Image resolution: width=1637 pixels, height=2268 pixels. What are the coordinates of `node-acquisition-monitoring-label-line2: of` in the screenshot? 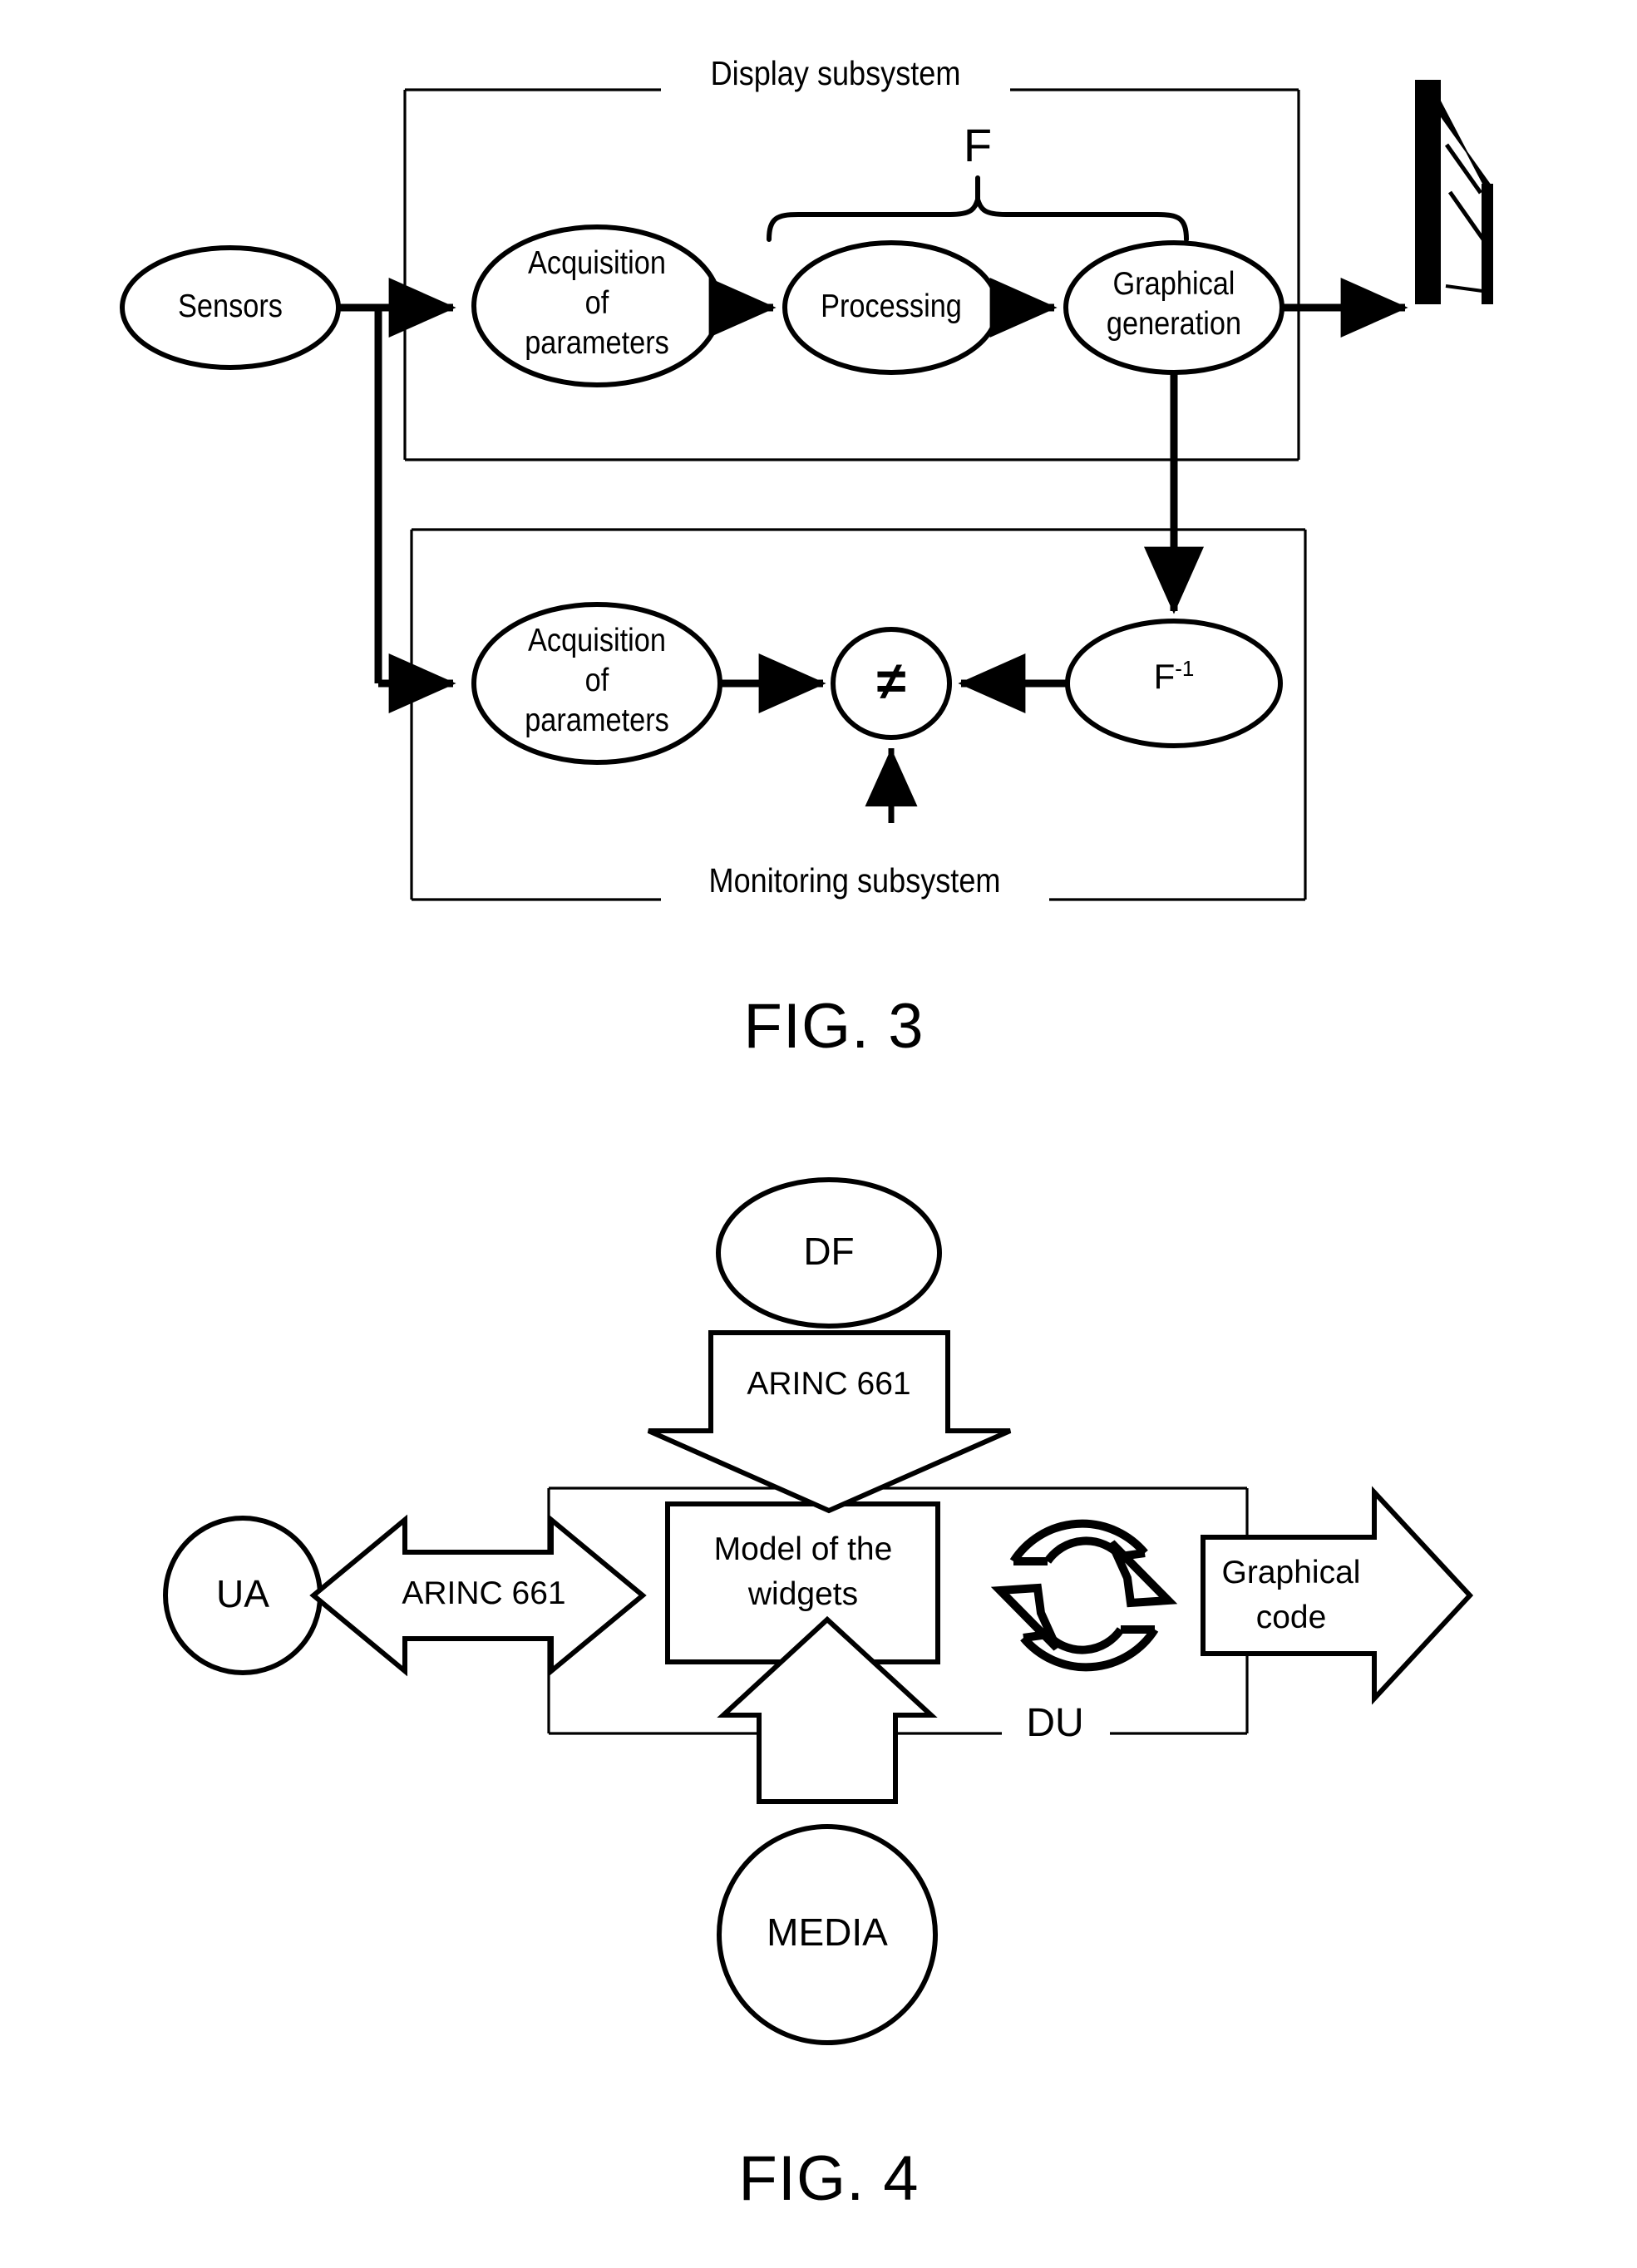 It's located at (596, 680).